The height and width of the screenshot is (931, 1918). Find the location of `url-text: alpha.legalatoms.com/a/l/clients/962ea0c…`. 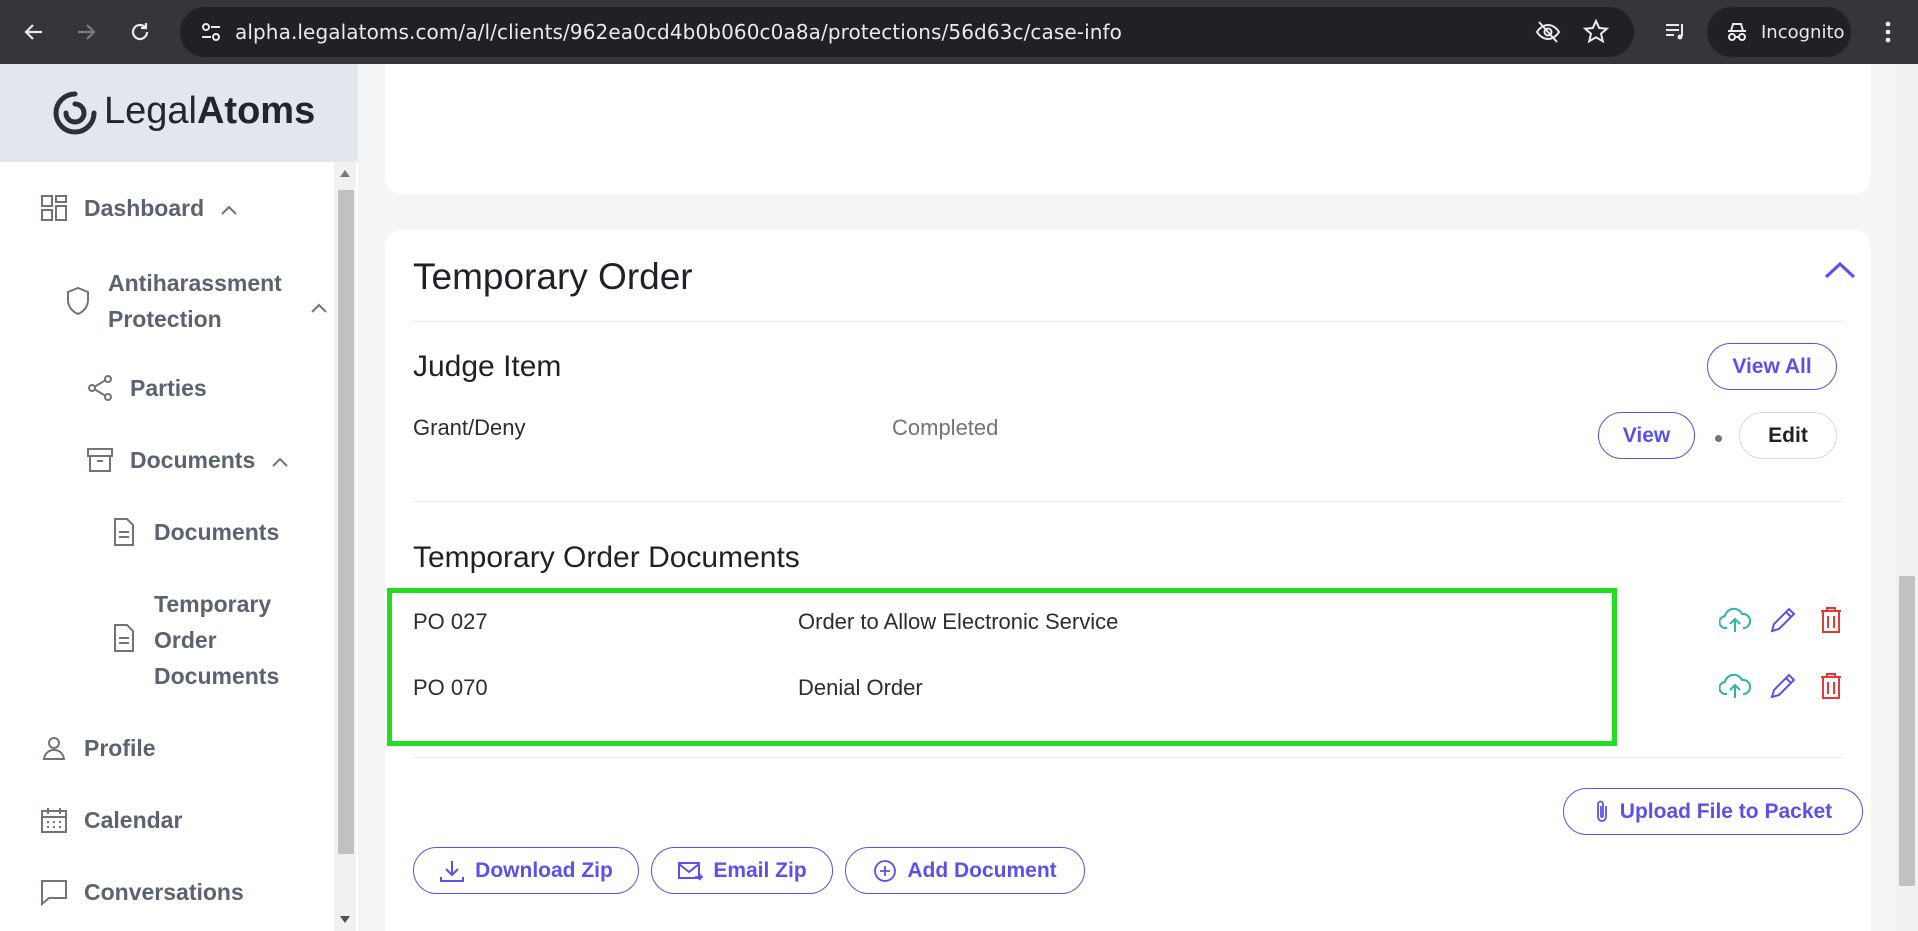

url-text: alpha.legalatoms.com/a/l/clients/962ea0c… is located at coordinates (678, 32).